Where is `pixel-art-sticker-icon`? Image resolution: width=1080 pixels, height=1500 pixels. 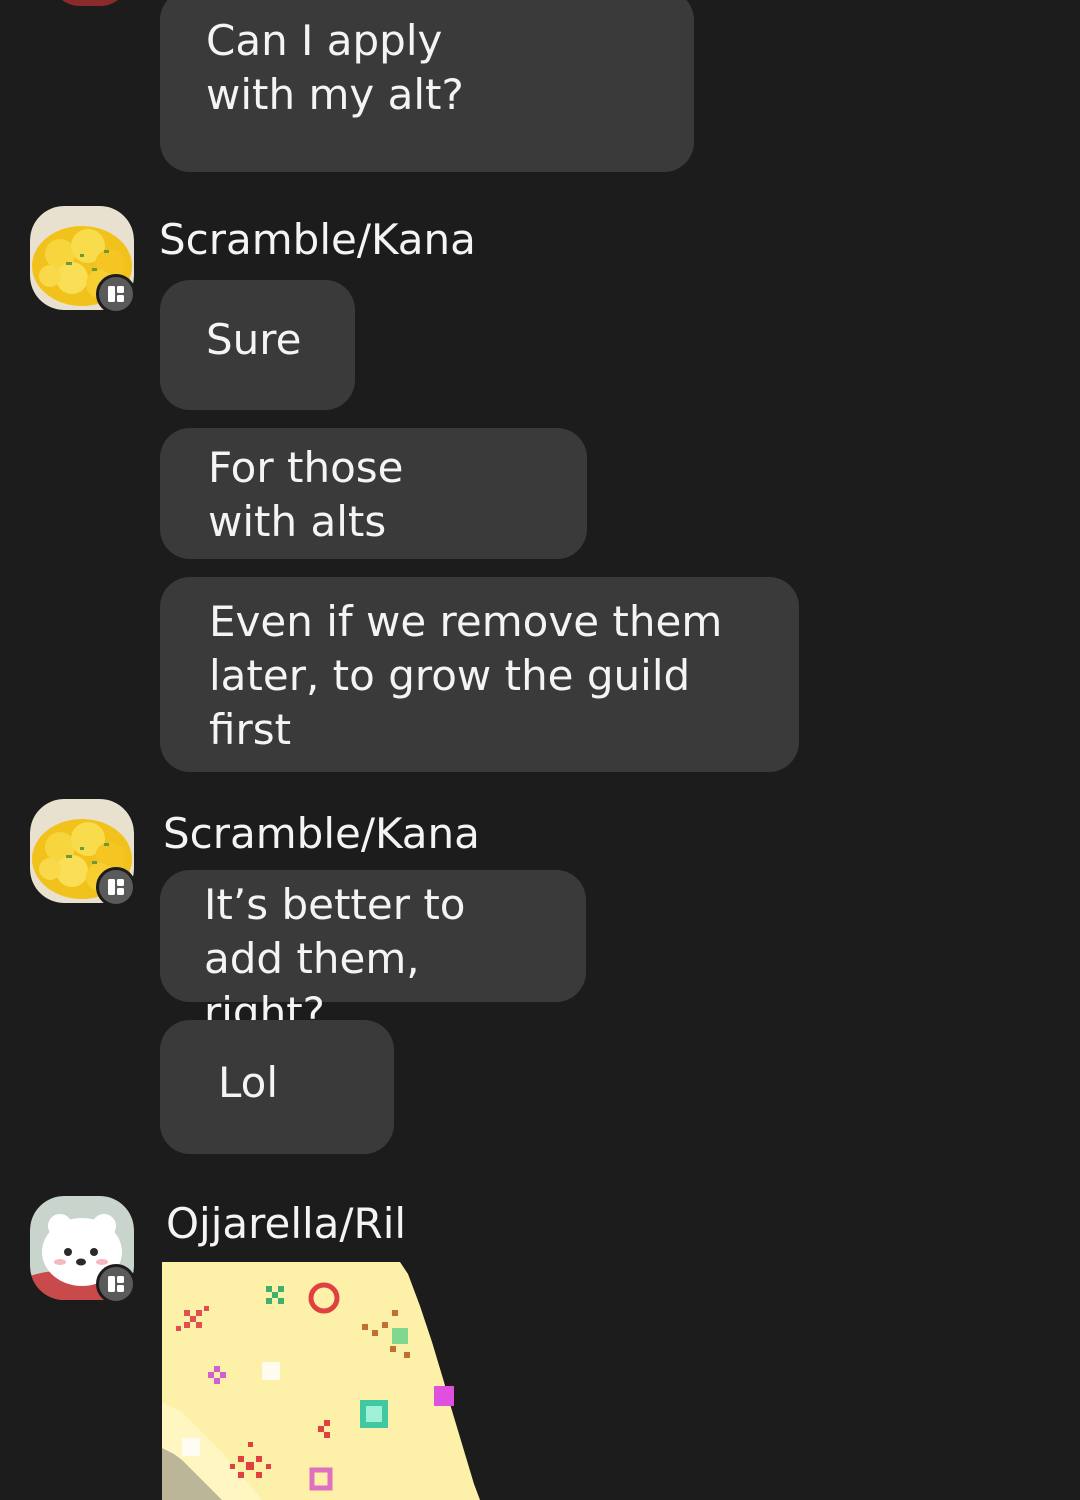
pixel-art-sticker-icon is located at coordinates (327, 1381).